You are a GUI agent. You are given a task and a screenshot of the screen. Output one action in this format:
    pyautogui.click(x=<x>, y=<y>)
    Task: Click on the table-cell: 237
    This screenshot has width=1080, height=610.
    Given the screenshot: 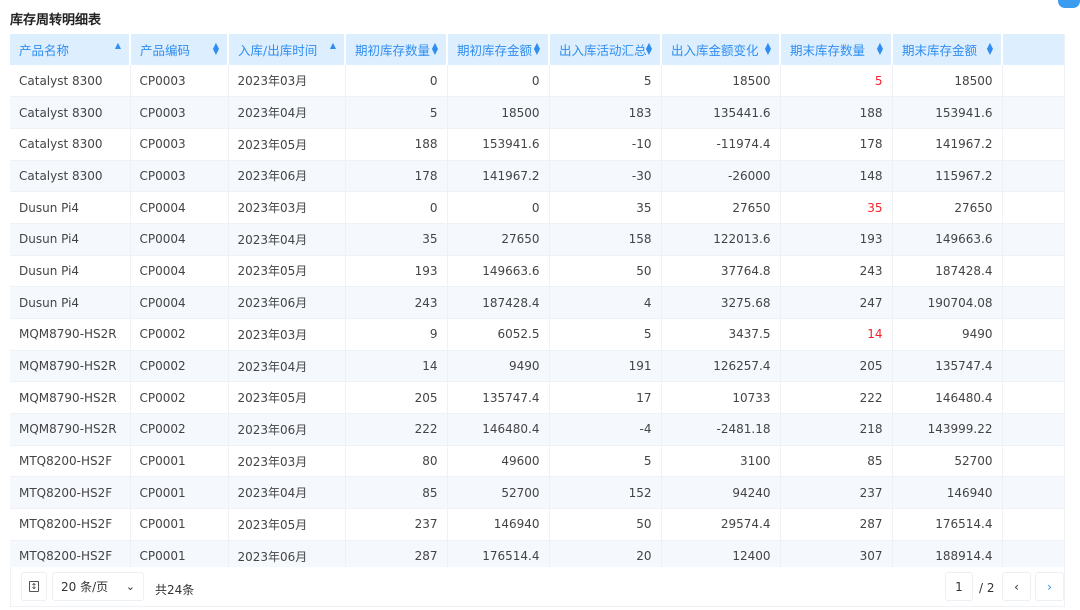 What is the action you would take?
    pyautogui.click(x=396, y=524)
    